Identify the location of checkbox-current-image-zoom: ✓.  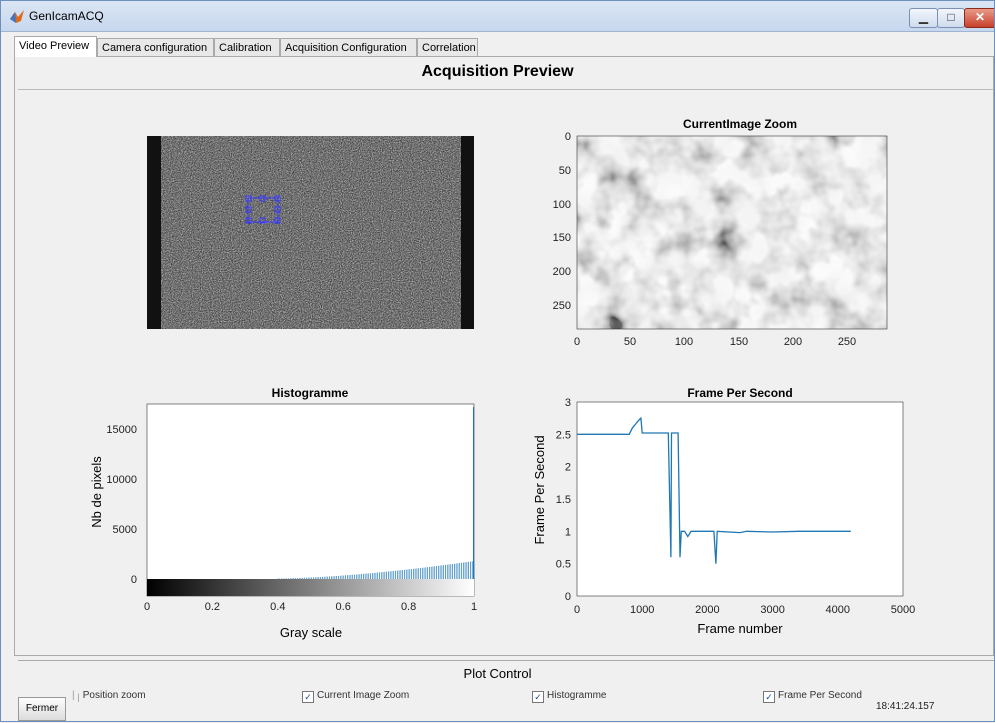
(308, 697).